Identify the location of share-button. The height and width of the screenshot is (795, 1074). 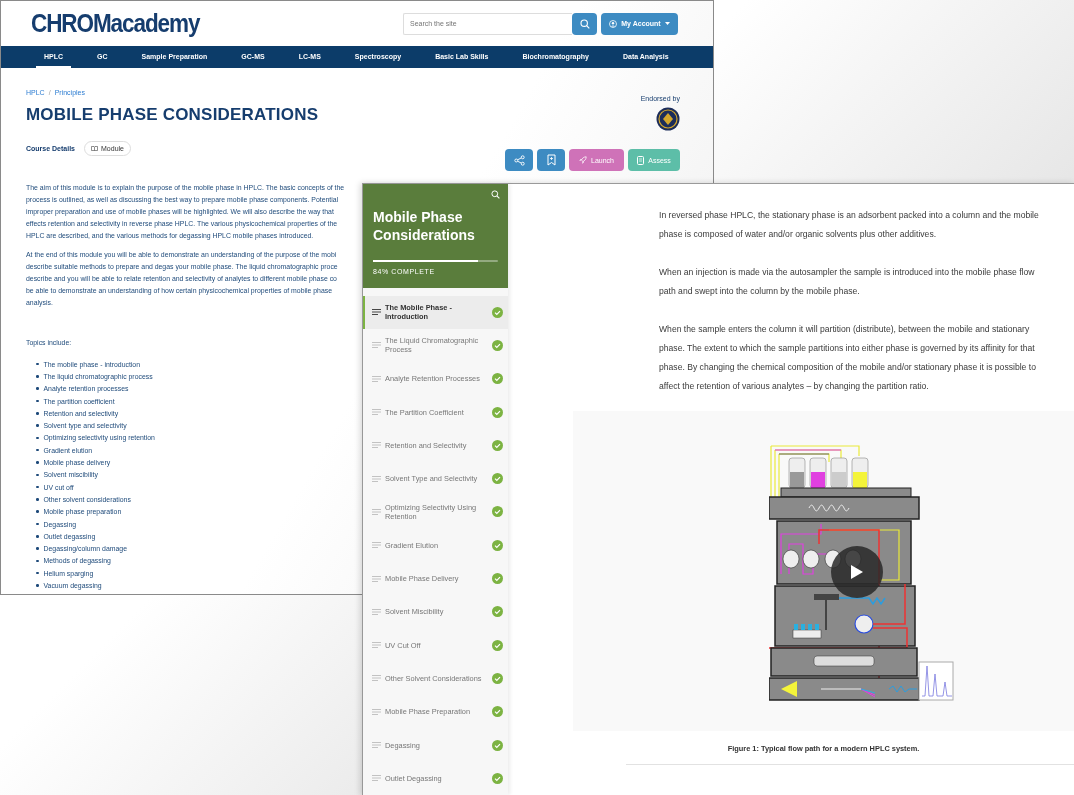
(519, 160).